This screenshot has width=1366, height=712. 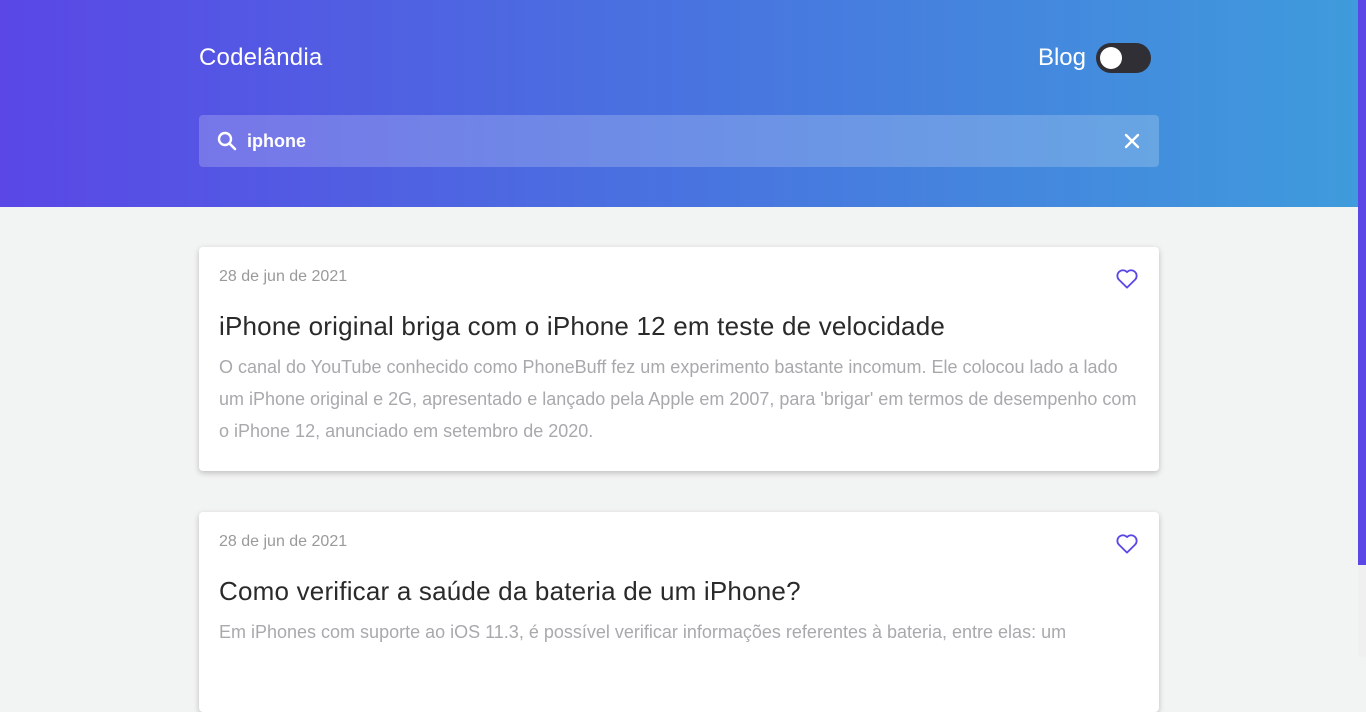 I want to click on search-bar, so click(x=679, y=141).